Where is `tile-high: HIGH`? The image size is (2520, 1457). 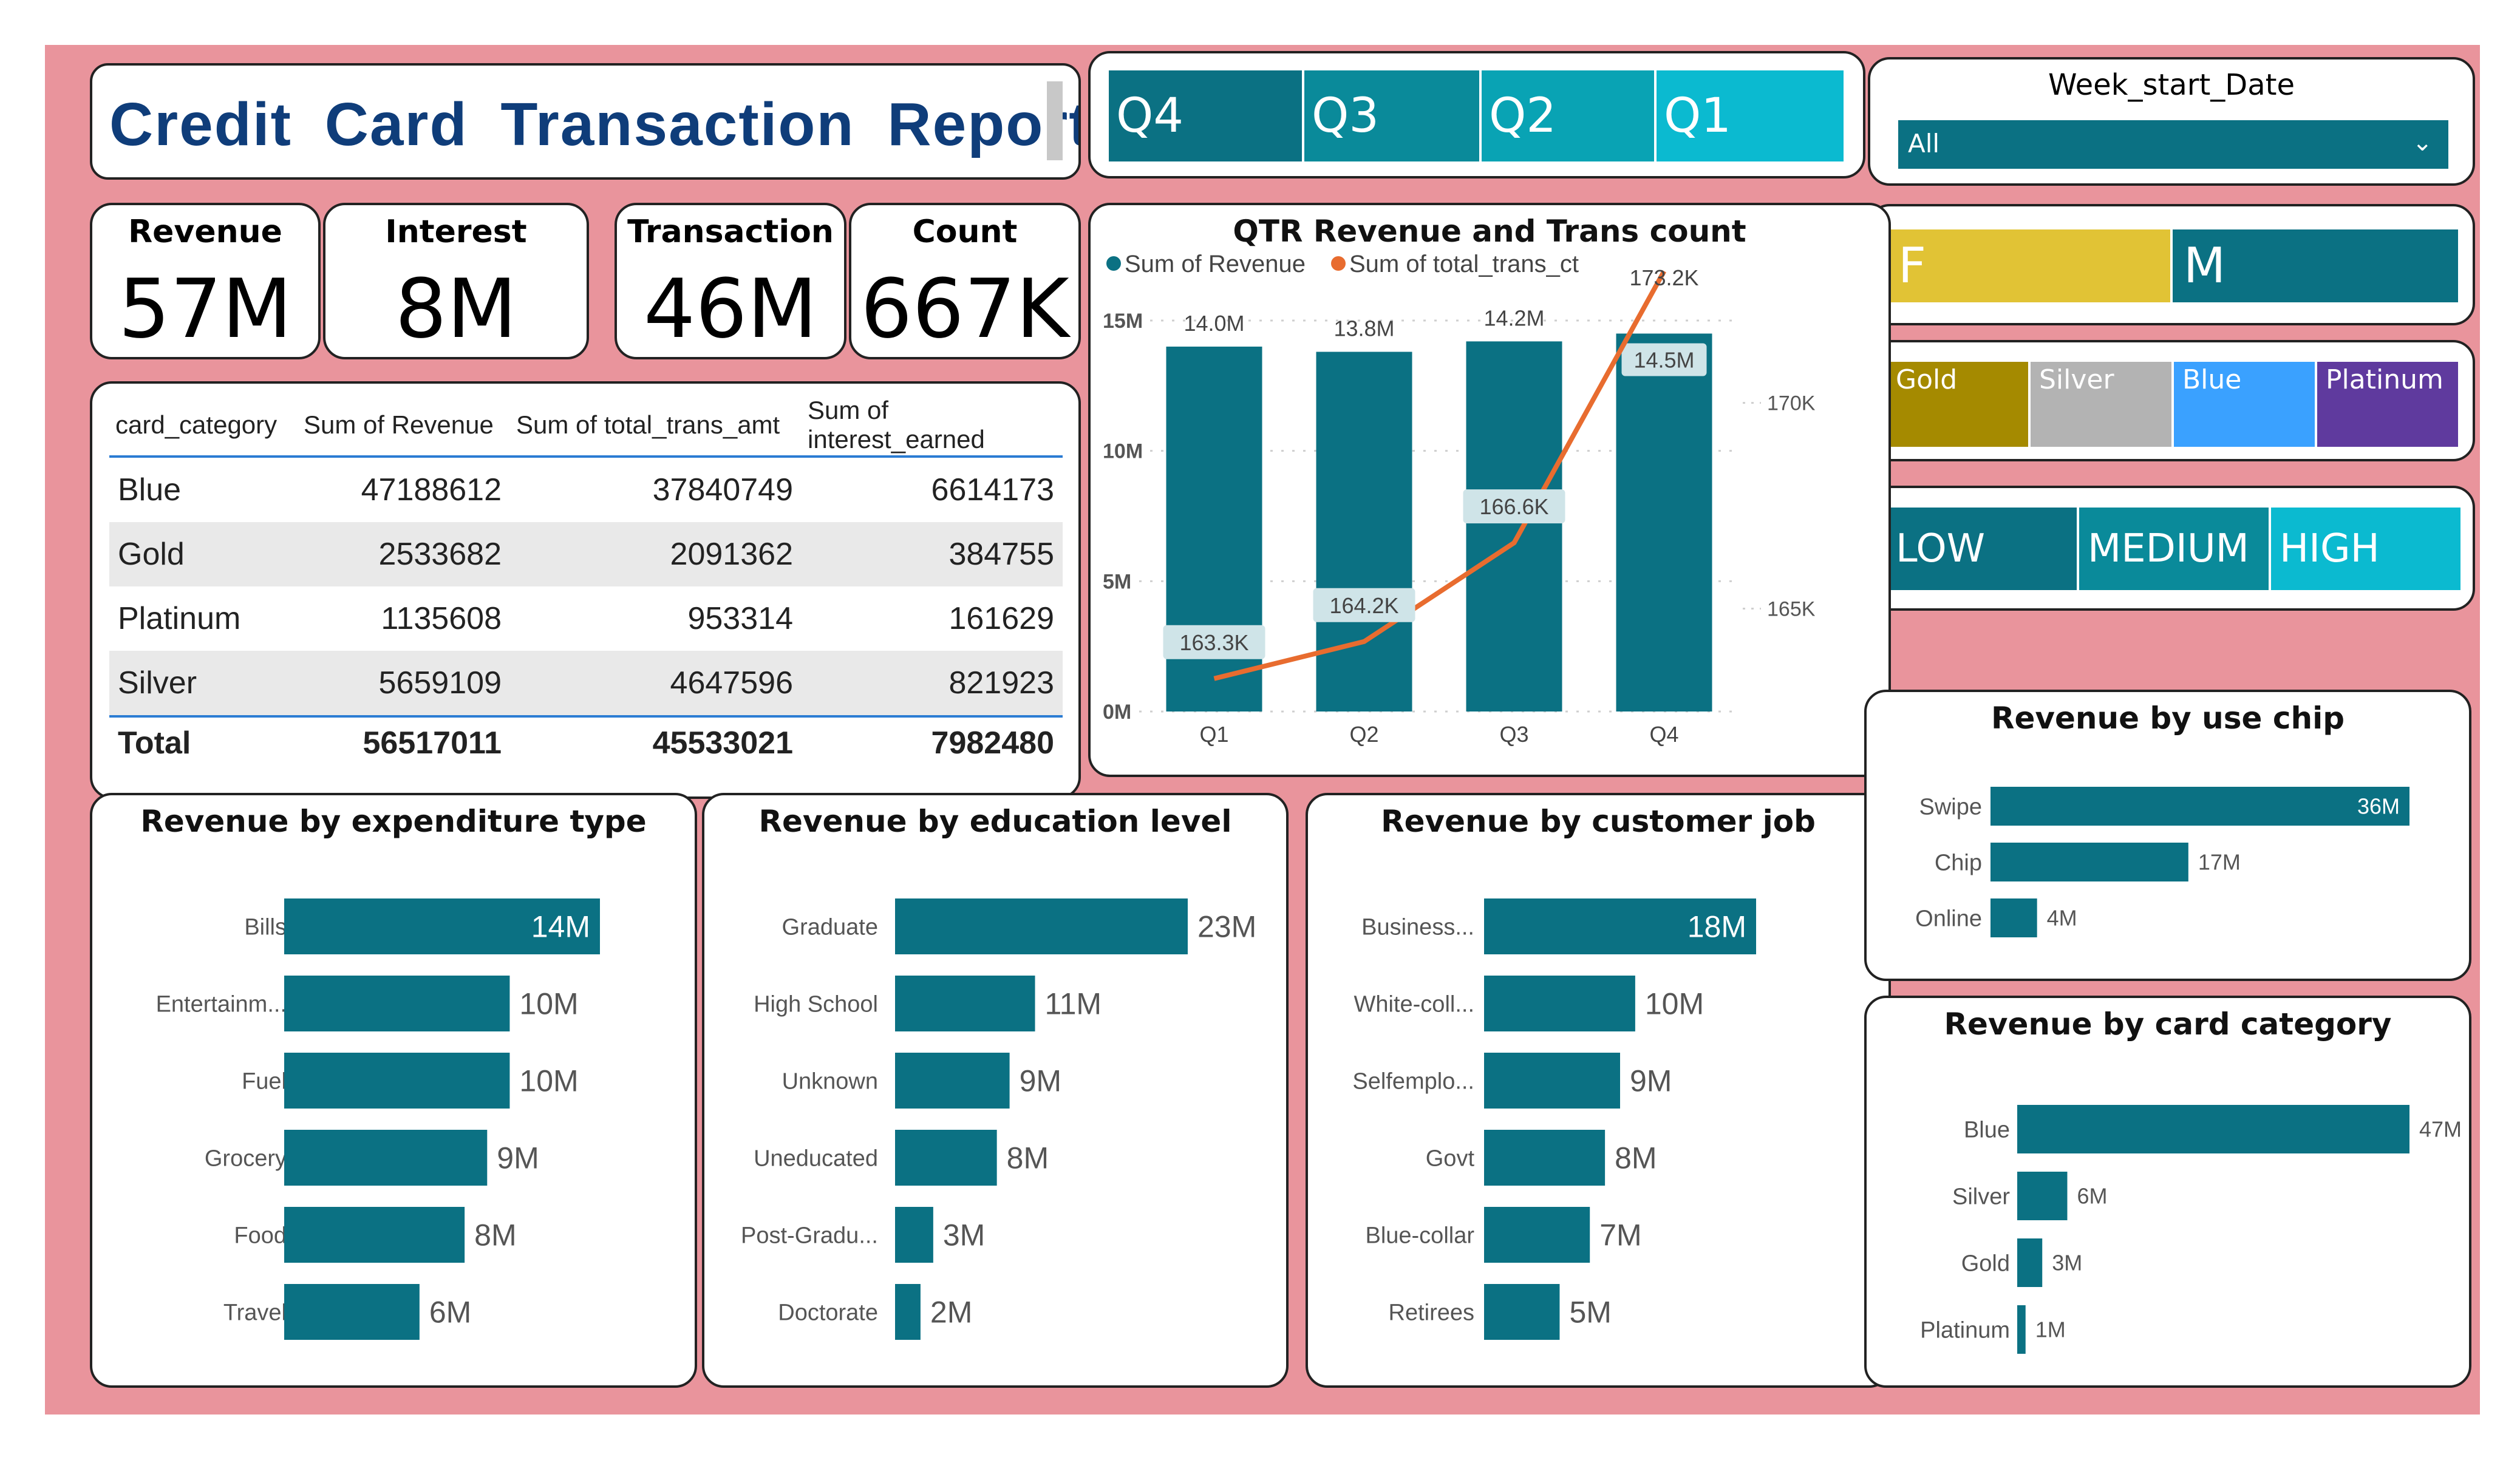 tile-high: HIGH is located at coordinates (2365, 549).